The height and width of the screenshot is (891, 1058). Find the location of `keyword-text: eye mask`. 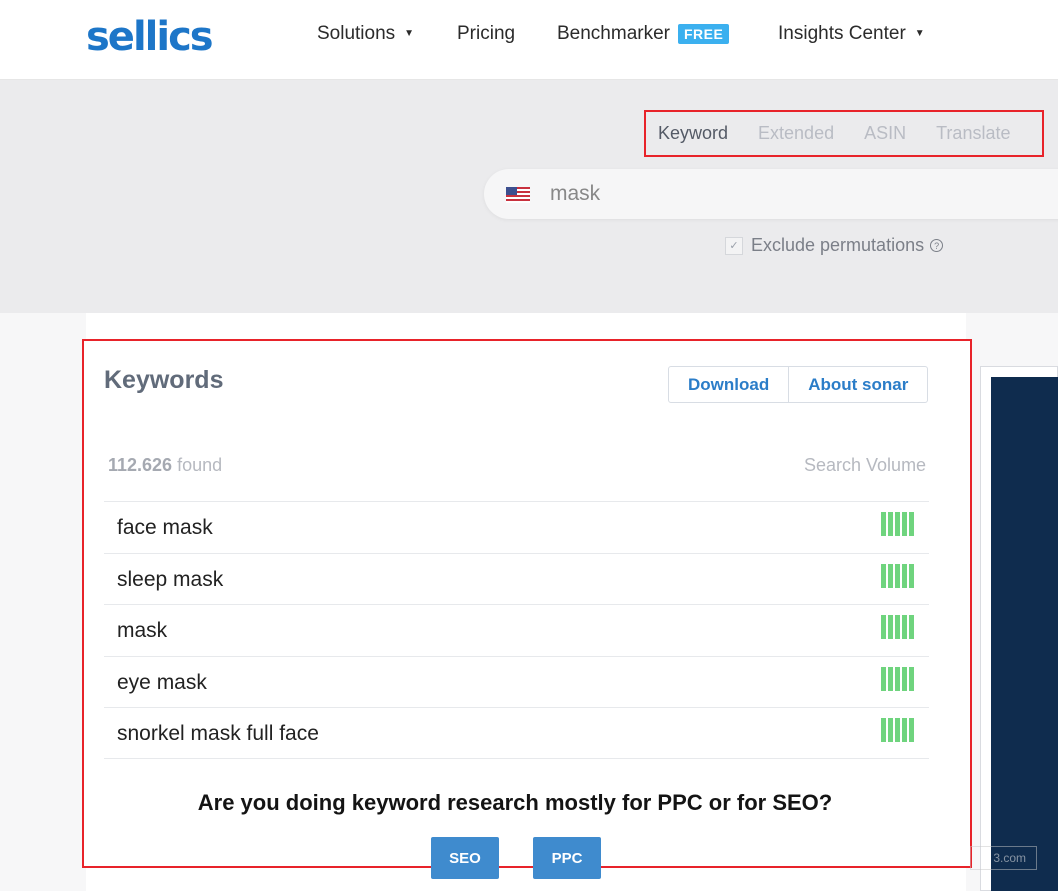

keyword-text: eye mask is located at coordinates (162, 682).